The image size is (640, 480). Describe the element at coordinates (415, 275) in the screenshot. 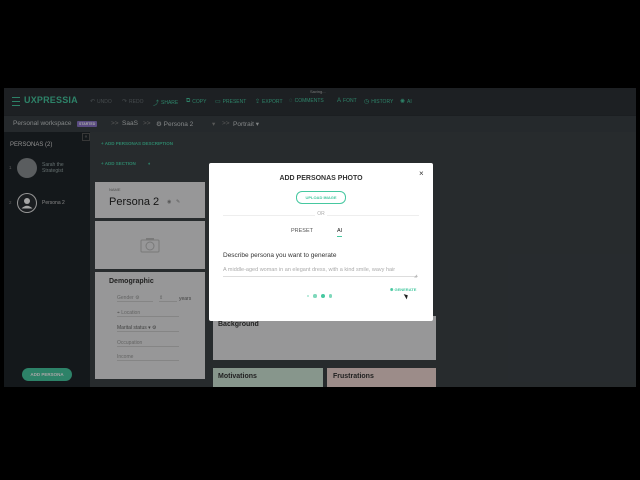

I see `resize-handle-icon: ◢` at that location.